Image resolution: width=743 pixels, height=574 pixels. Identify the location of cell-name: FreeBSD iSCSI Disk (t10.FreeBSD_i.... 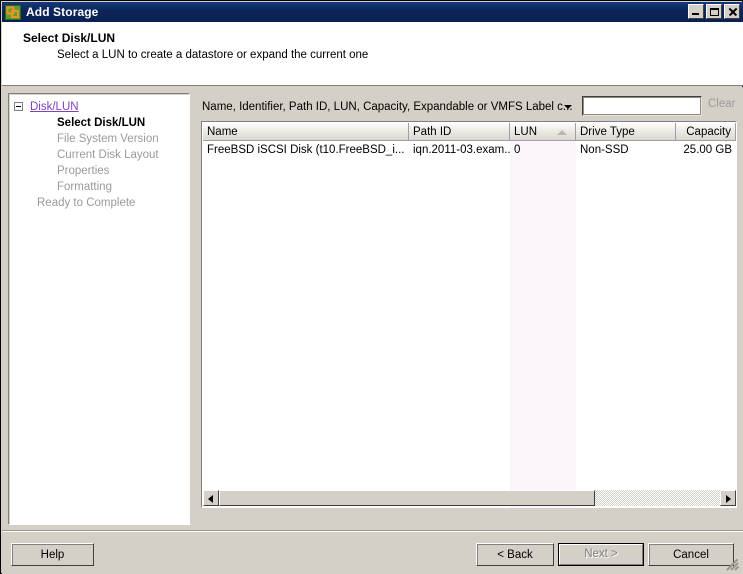
(306, 149).